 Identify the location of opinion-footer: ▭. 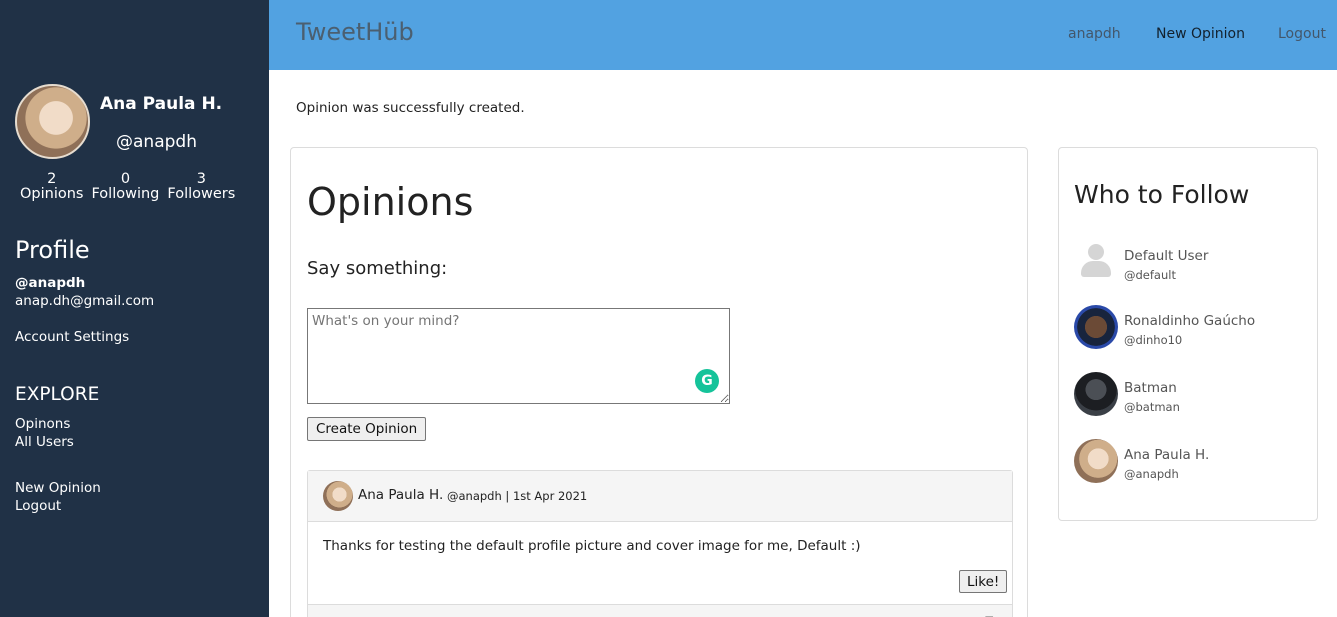
(660, 610).